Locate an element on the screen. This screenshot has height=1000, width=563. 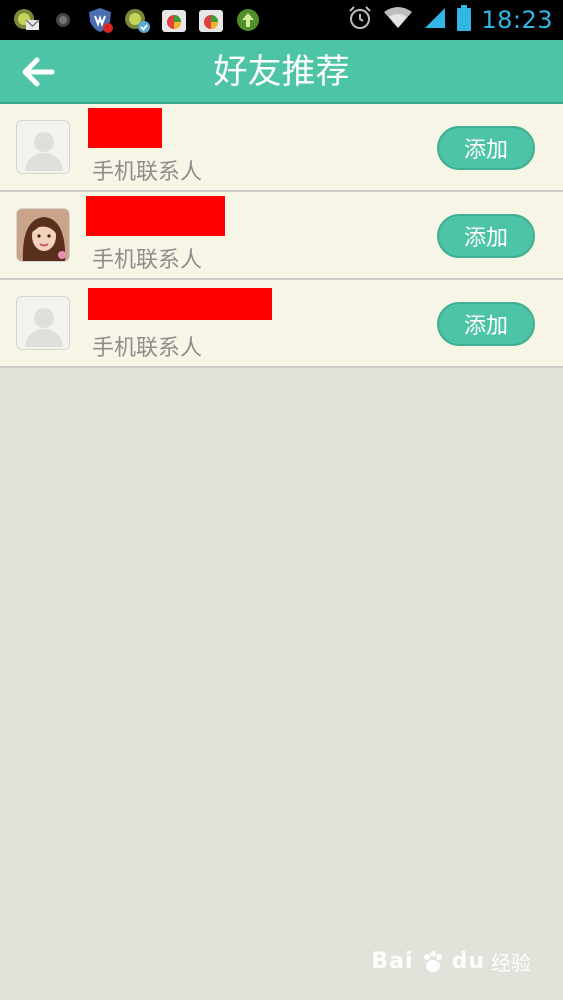
baidu-jingyan-watermark: Bai du 经验 is located at coordinates (451, 961).